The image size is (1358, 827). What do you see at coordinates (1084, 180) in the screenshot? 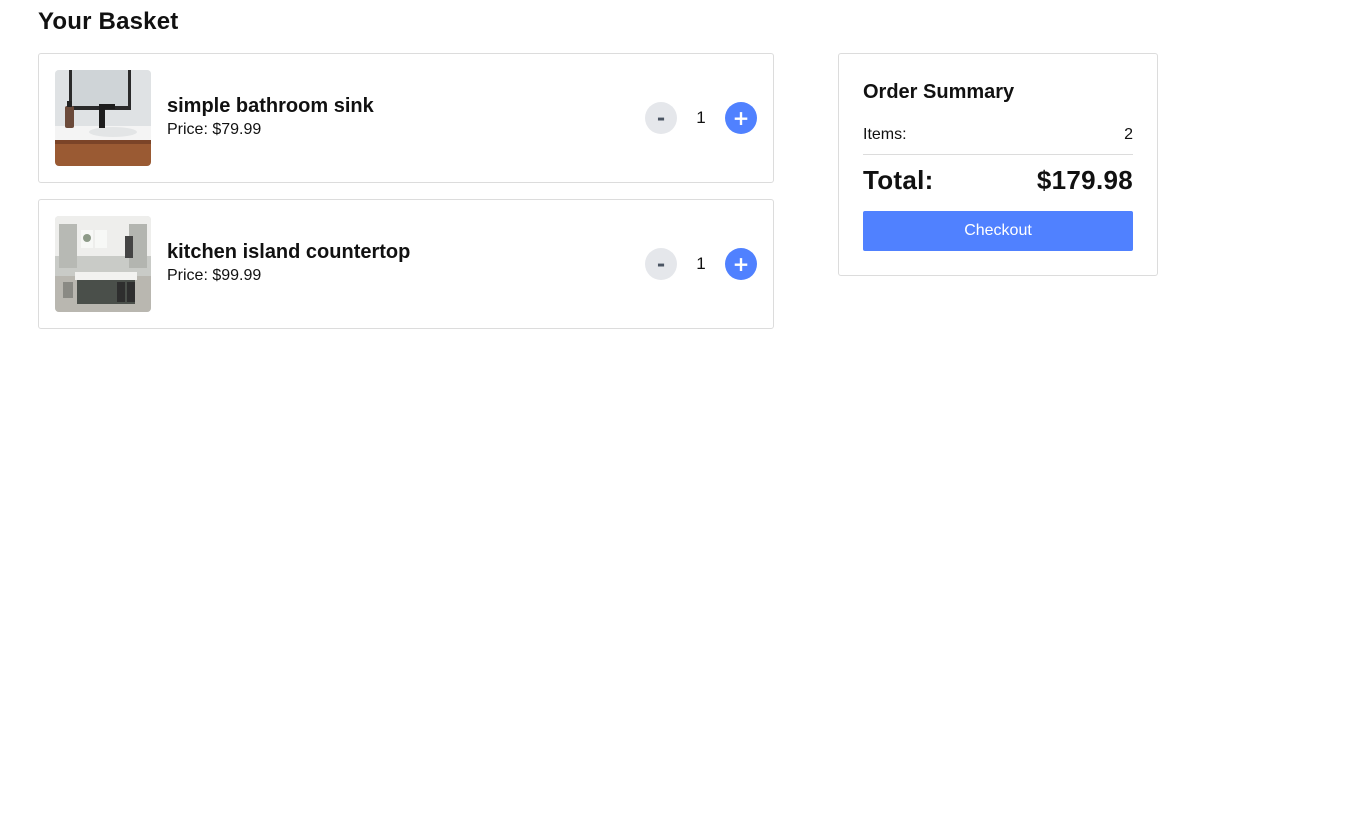
I see `total-value: $179.98` at bounding box center [1084, 180].